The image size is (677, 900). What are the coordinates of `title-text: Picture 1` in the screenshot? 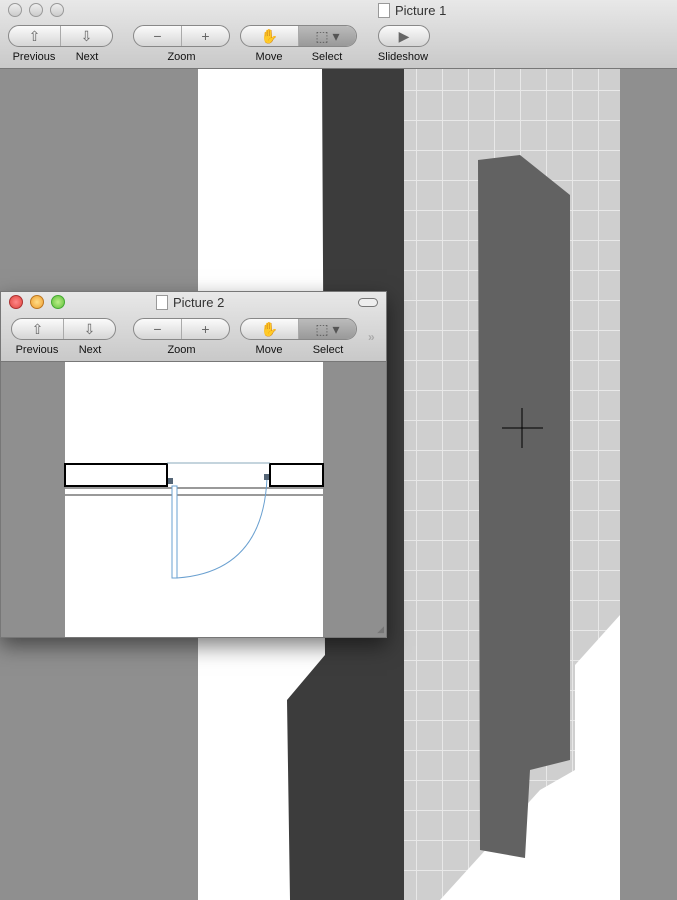 It's located at (421, 10).